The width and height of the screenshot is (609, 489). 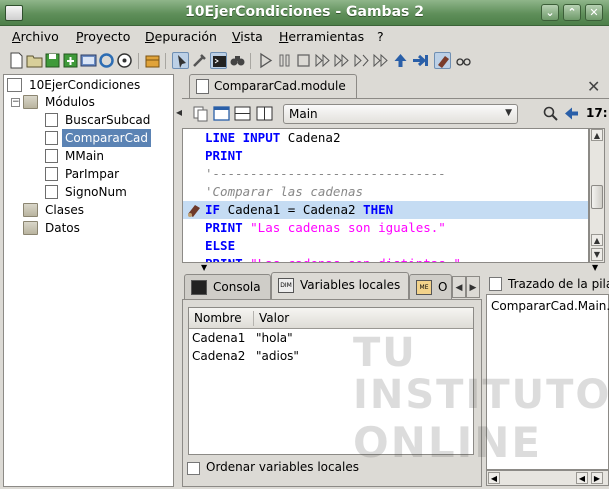 What do you see at coordinates (547, 382) in the screenshot?
I see `stack-list: CompararCad.Main.1` at bounding box center [547, 382].